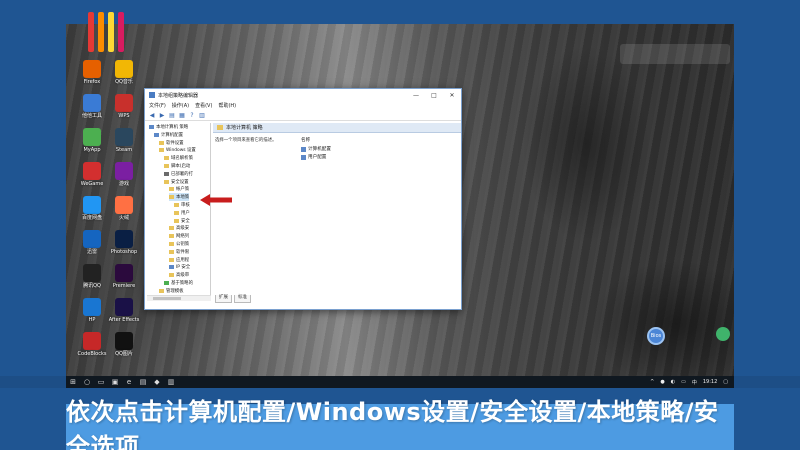  Describe the element at coordinates (223, 299) in the screenshot. I see `tab-extended: 扩展` at that location.